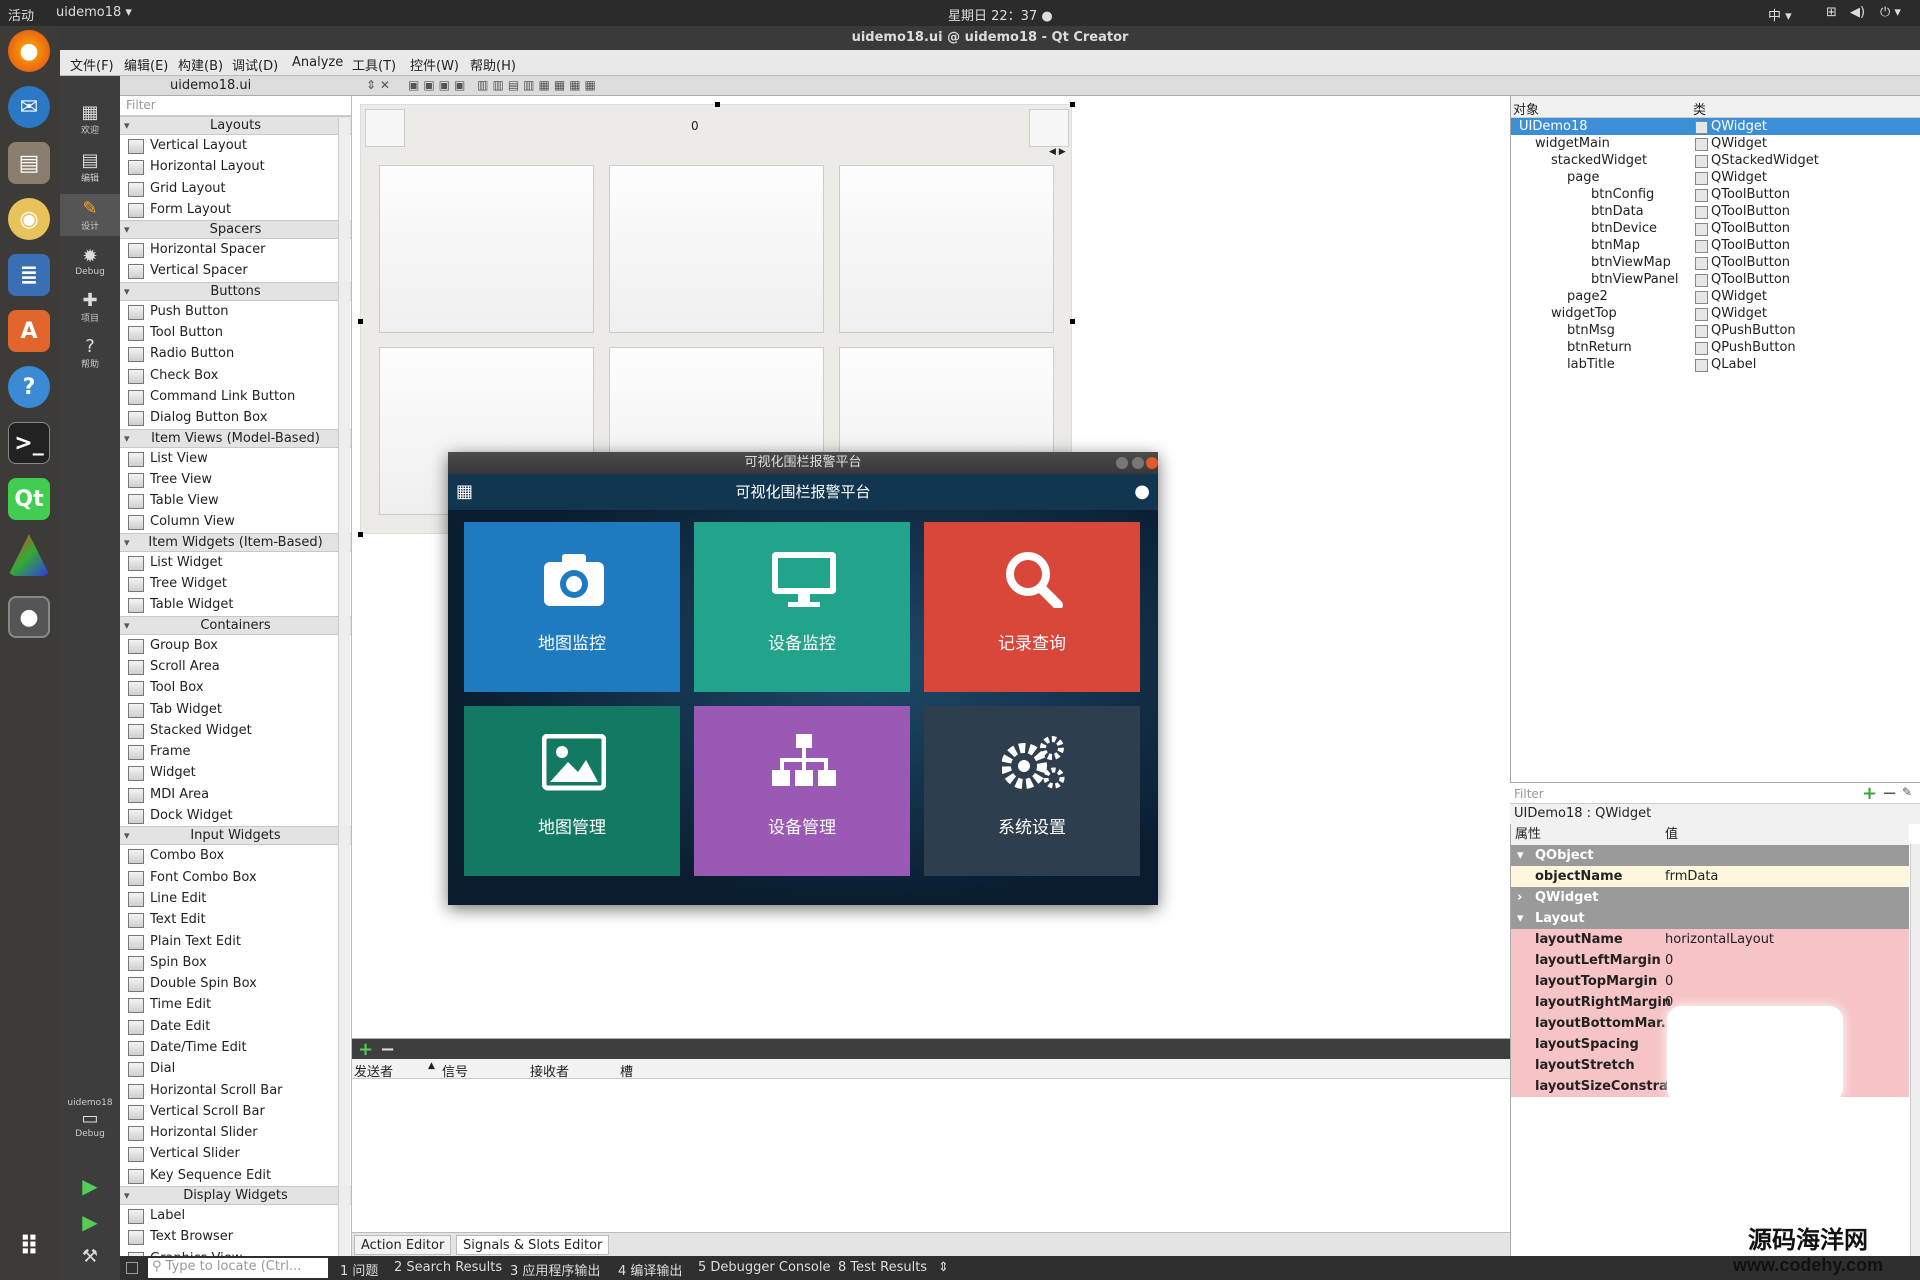 This screenshot has height=1280, width=1920. What do you see at coordinates (1000, 14) in the screenshot?
I see `clock: 星期日 22：37 ●` at bounding box center [1000, 14].